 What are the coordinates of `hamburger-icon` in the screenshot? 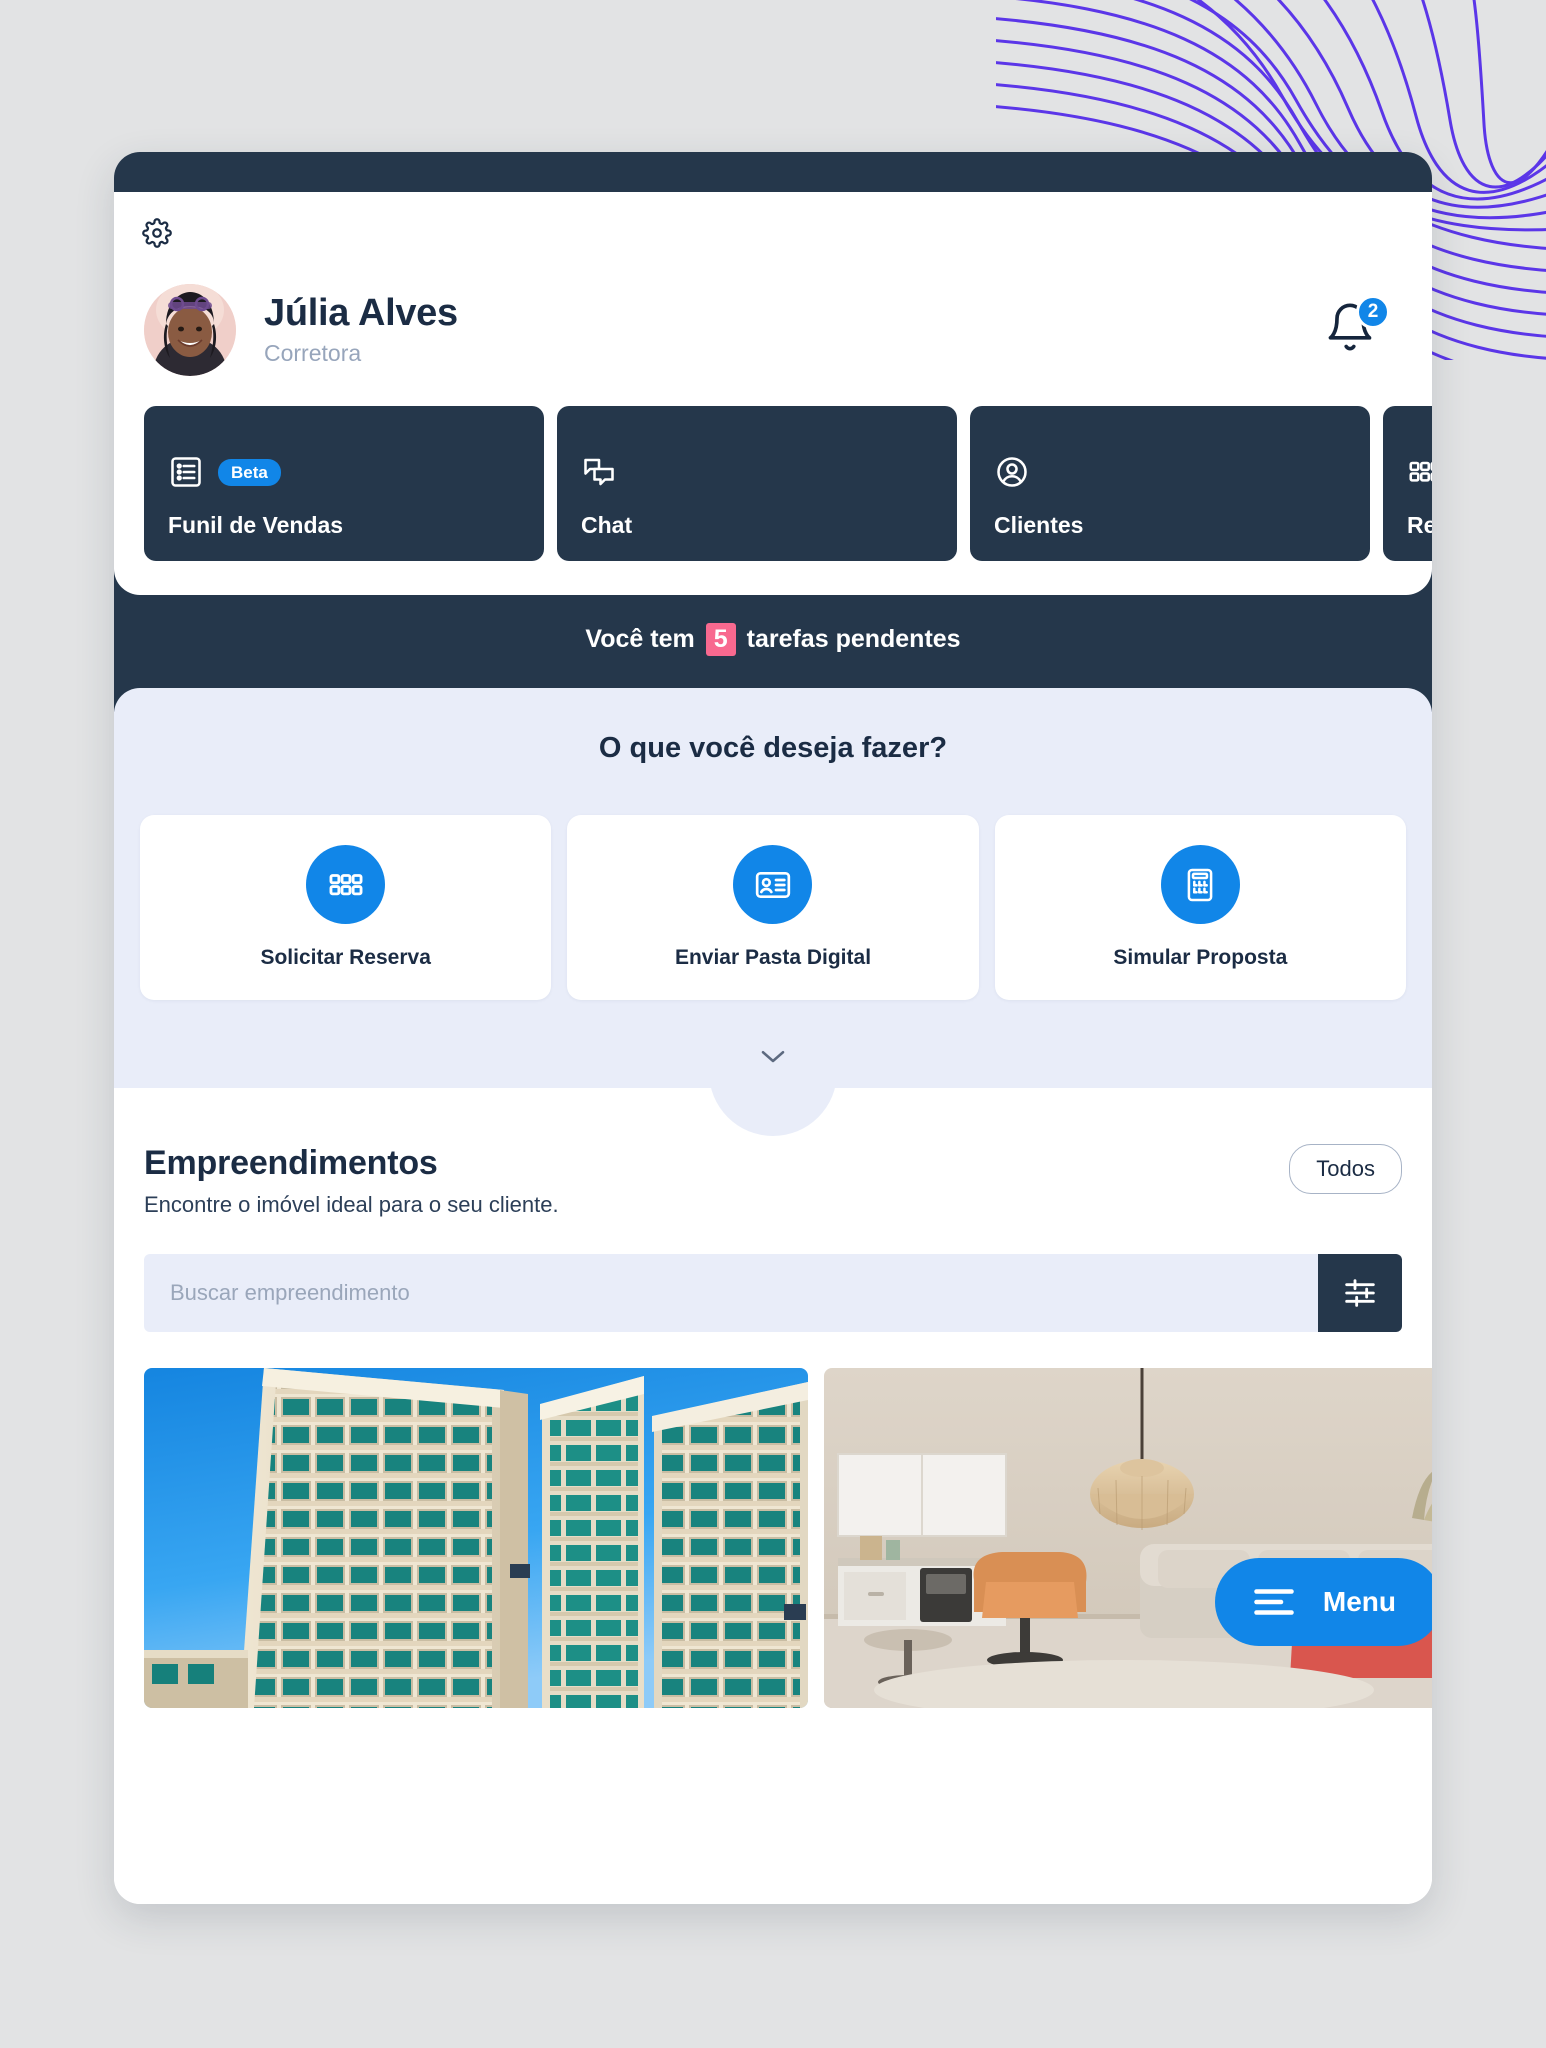 It's located at (1274, 1602).